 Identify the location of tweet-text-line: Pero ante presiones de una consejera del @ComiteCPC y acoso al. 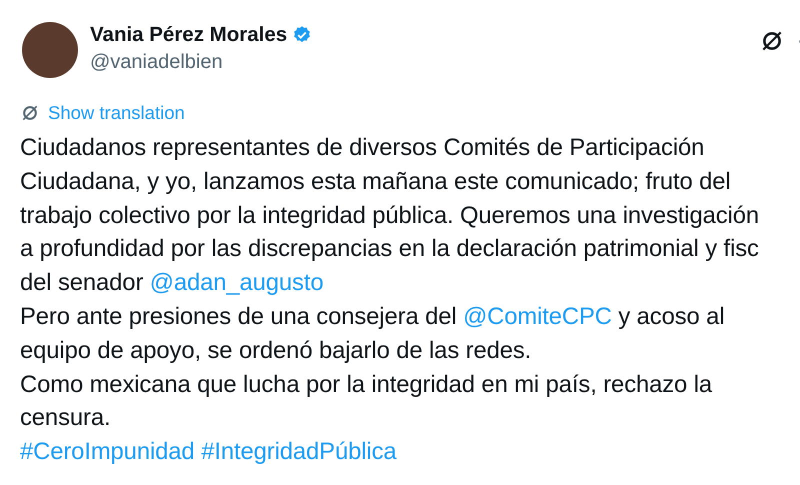
(373, 317).